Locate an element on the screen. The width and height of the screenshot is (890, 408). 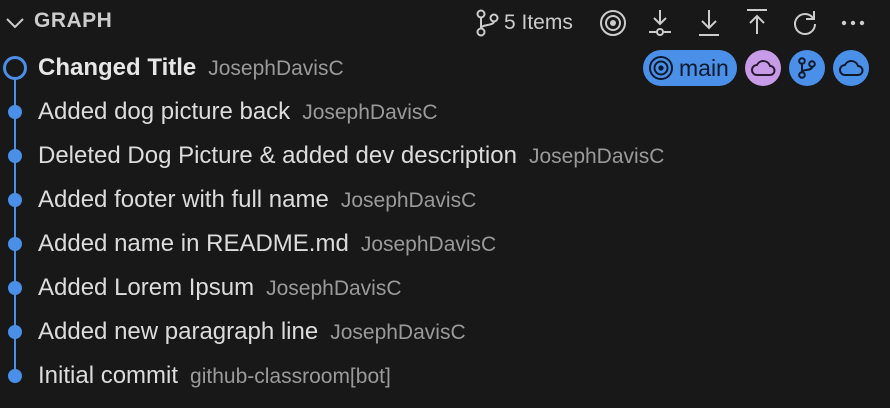
items-count-group: 5 Items is located at coordinates (523, 23).